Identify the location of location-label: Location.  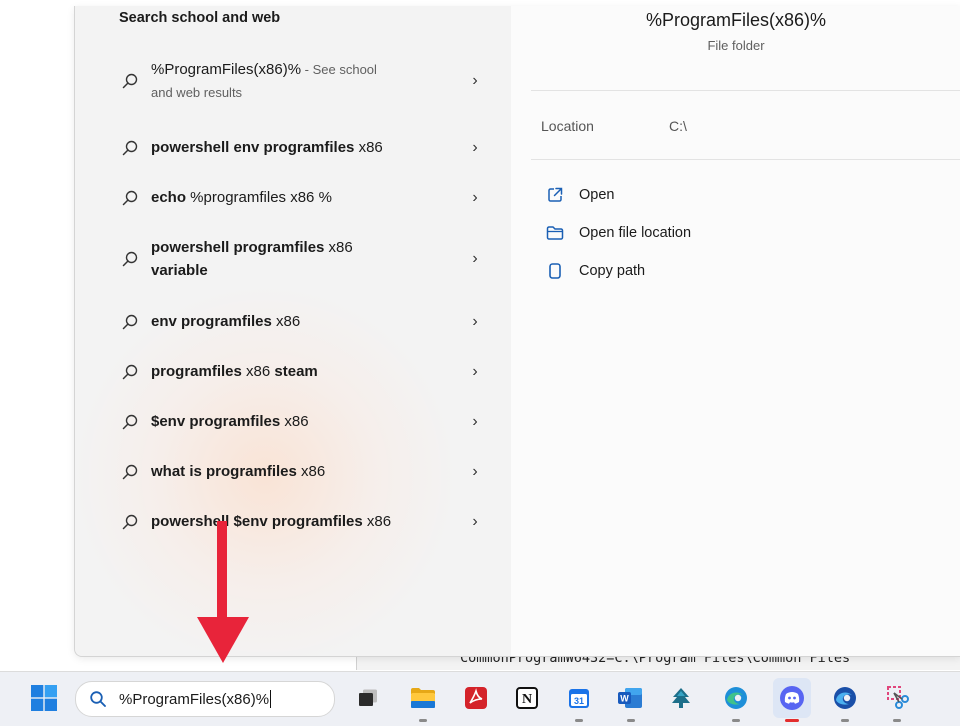
(567, 126).